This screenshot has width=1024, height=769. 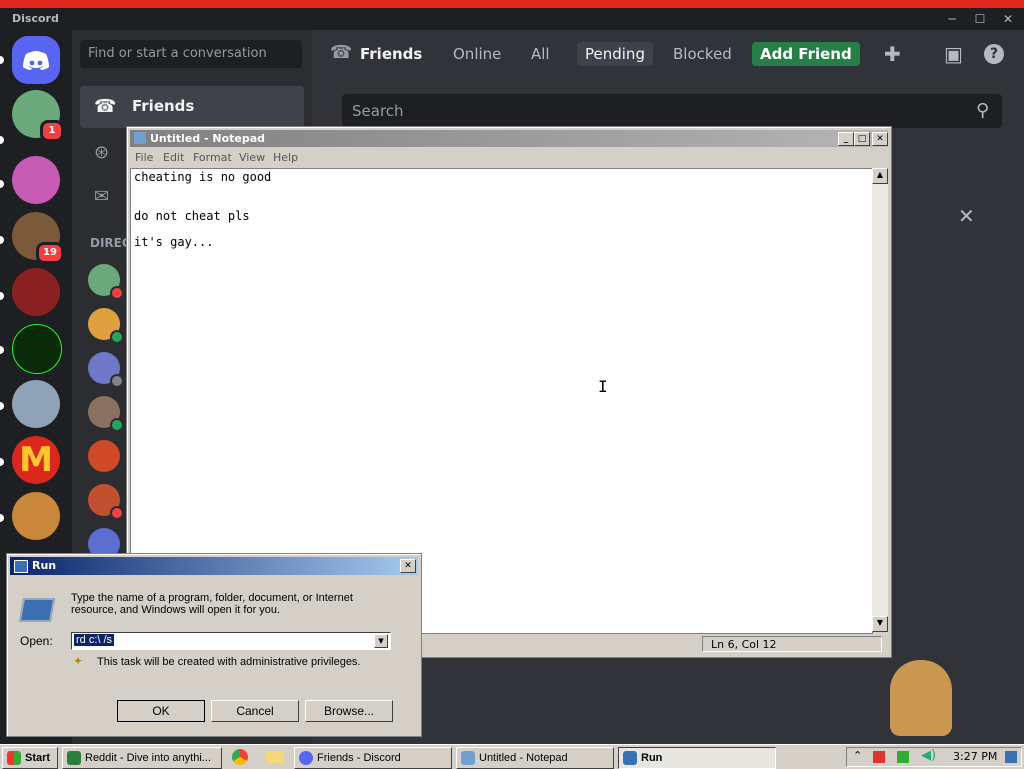 I want to click on task-run: Run, so click(x=697, y=758).